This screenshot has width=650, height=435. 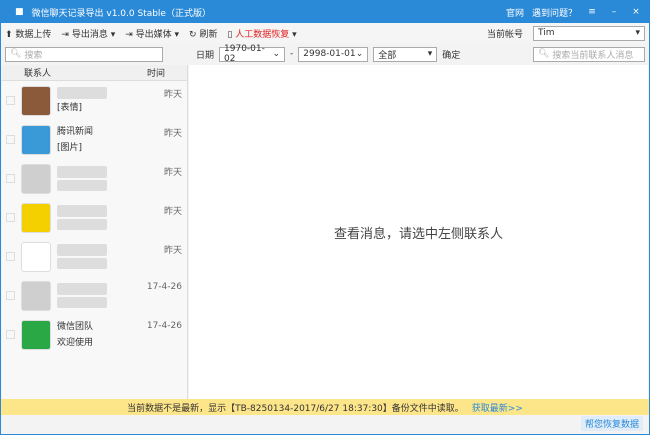 I want to click on ok-button: 确定, so click(x=451, y=54).